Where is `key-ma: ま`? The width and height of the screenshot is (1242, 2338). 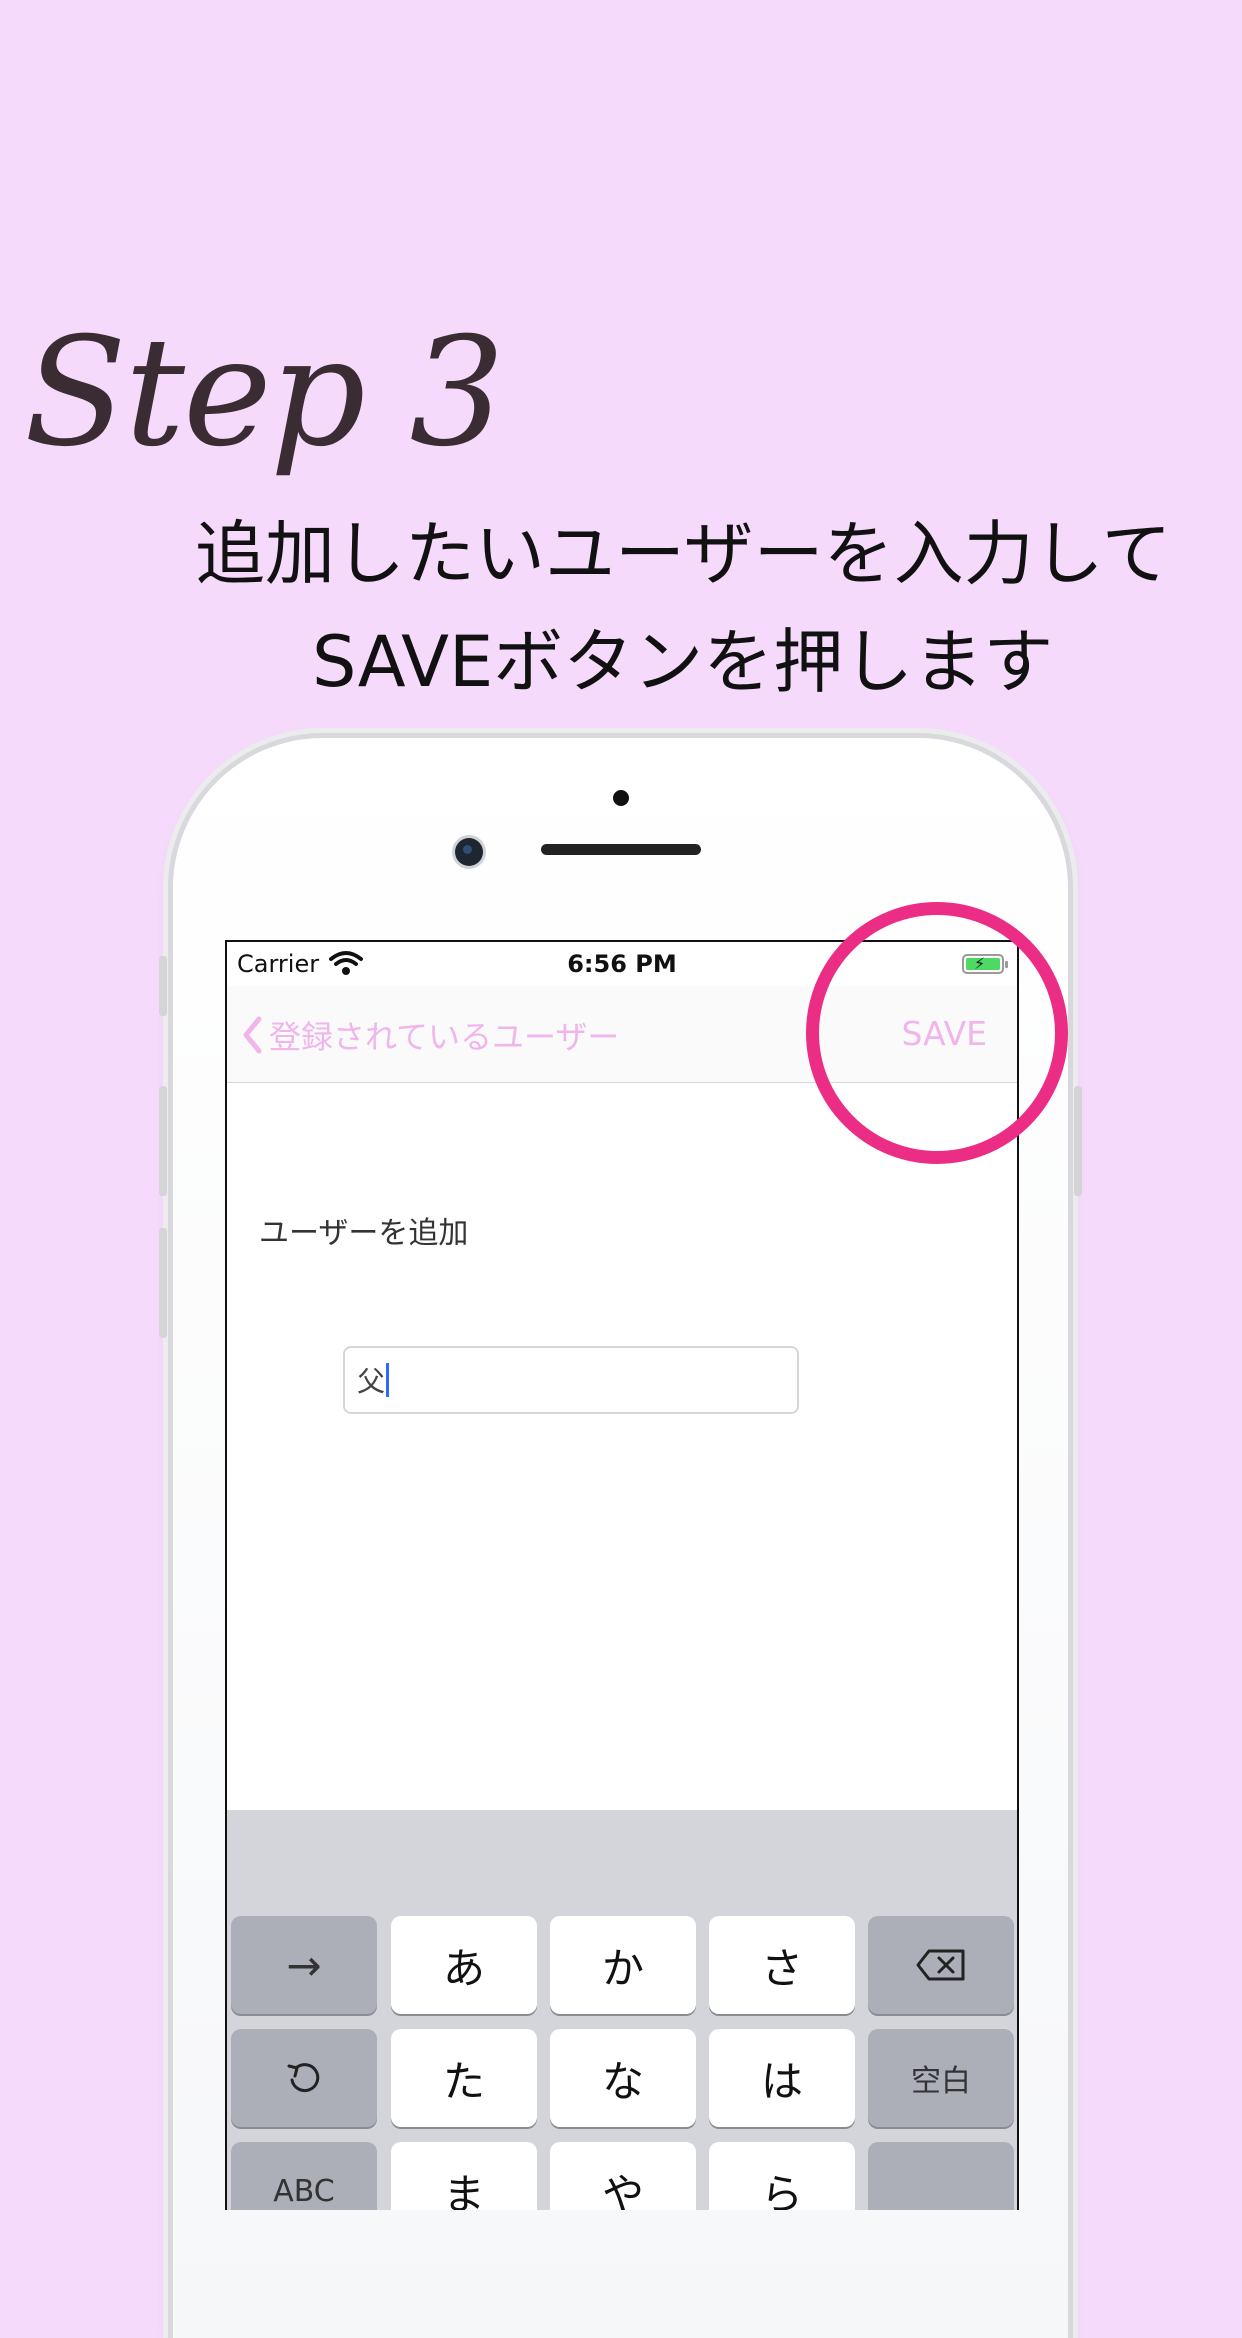 key-ma: ま is located at coordinates (464, 2176).